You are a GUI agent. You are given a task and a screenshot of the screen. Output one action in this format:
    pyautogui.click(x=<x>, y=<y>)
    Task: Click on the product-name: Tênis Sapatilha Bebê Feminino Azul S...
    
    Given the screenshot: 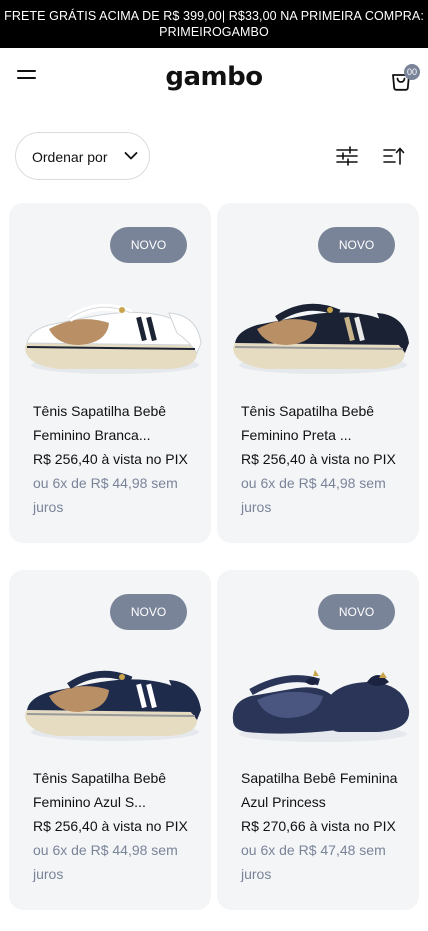 What is the action you would take?
    pyautogui.click(x=113, y=790)
    